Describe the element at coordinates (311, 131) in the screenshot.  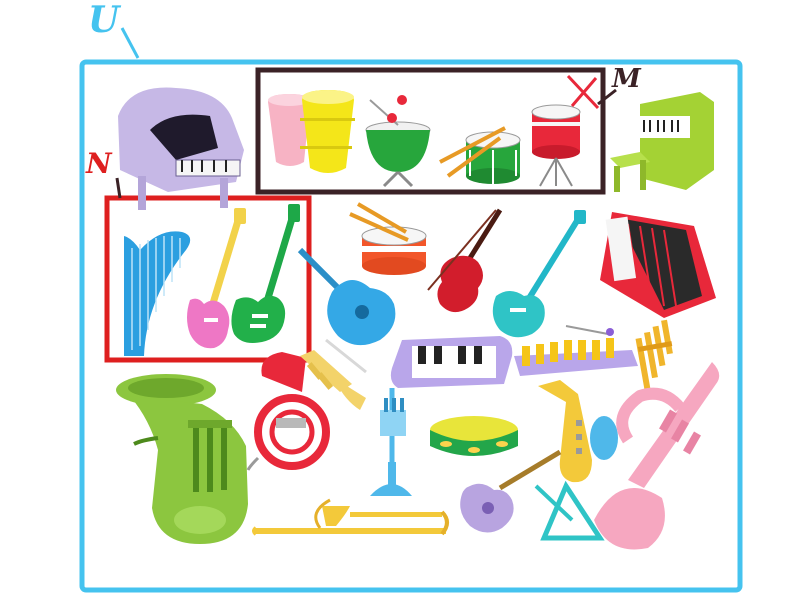
I see `conga-drums-icon` at that location.